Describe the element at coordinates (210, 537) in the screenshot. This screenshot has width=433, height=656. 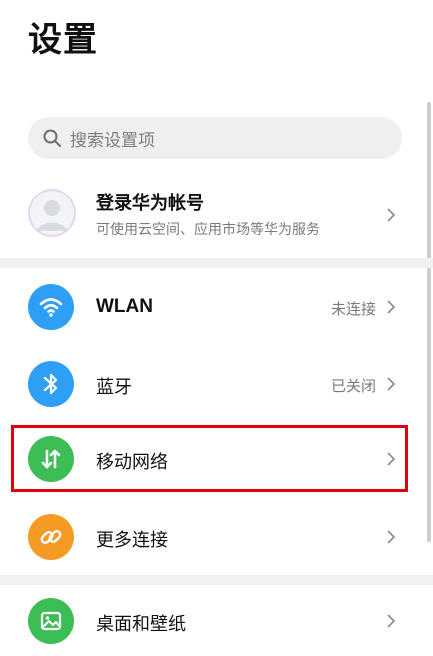
I see `settings-row-more-connections: 更多连接` at that location.